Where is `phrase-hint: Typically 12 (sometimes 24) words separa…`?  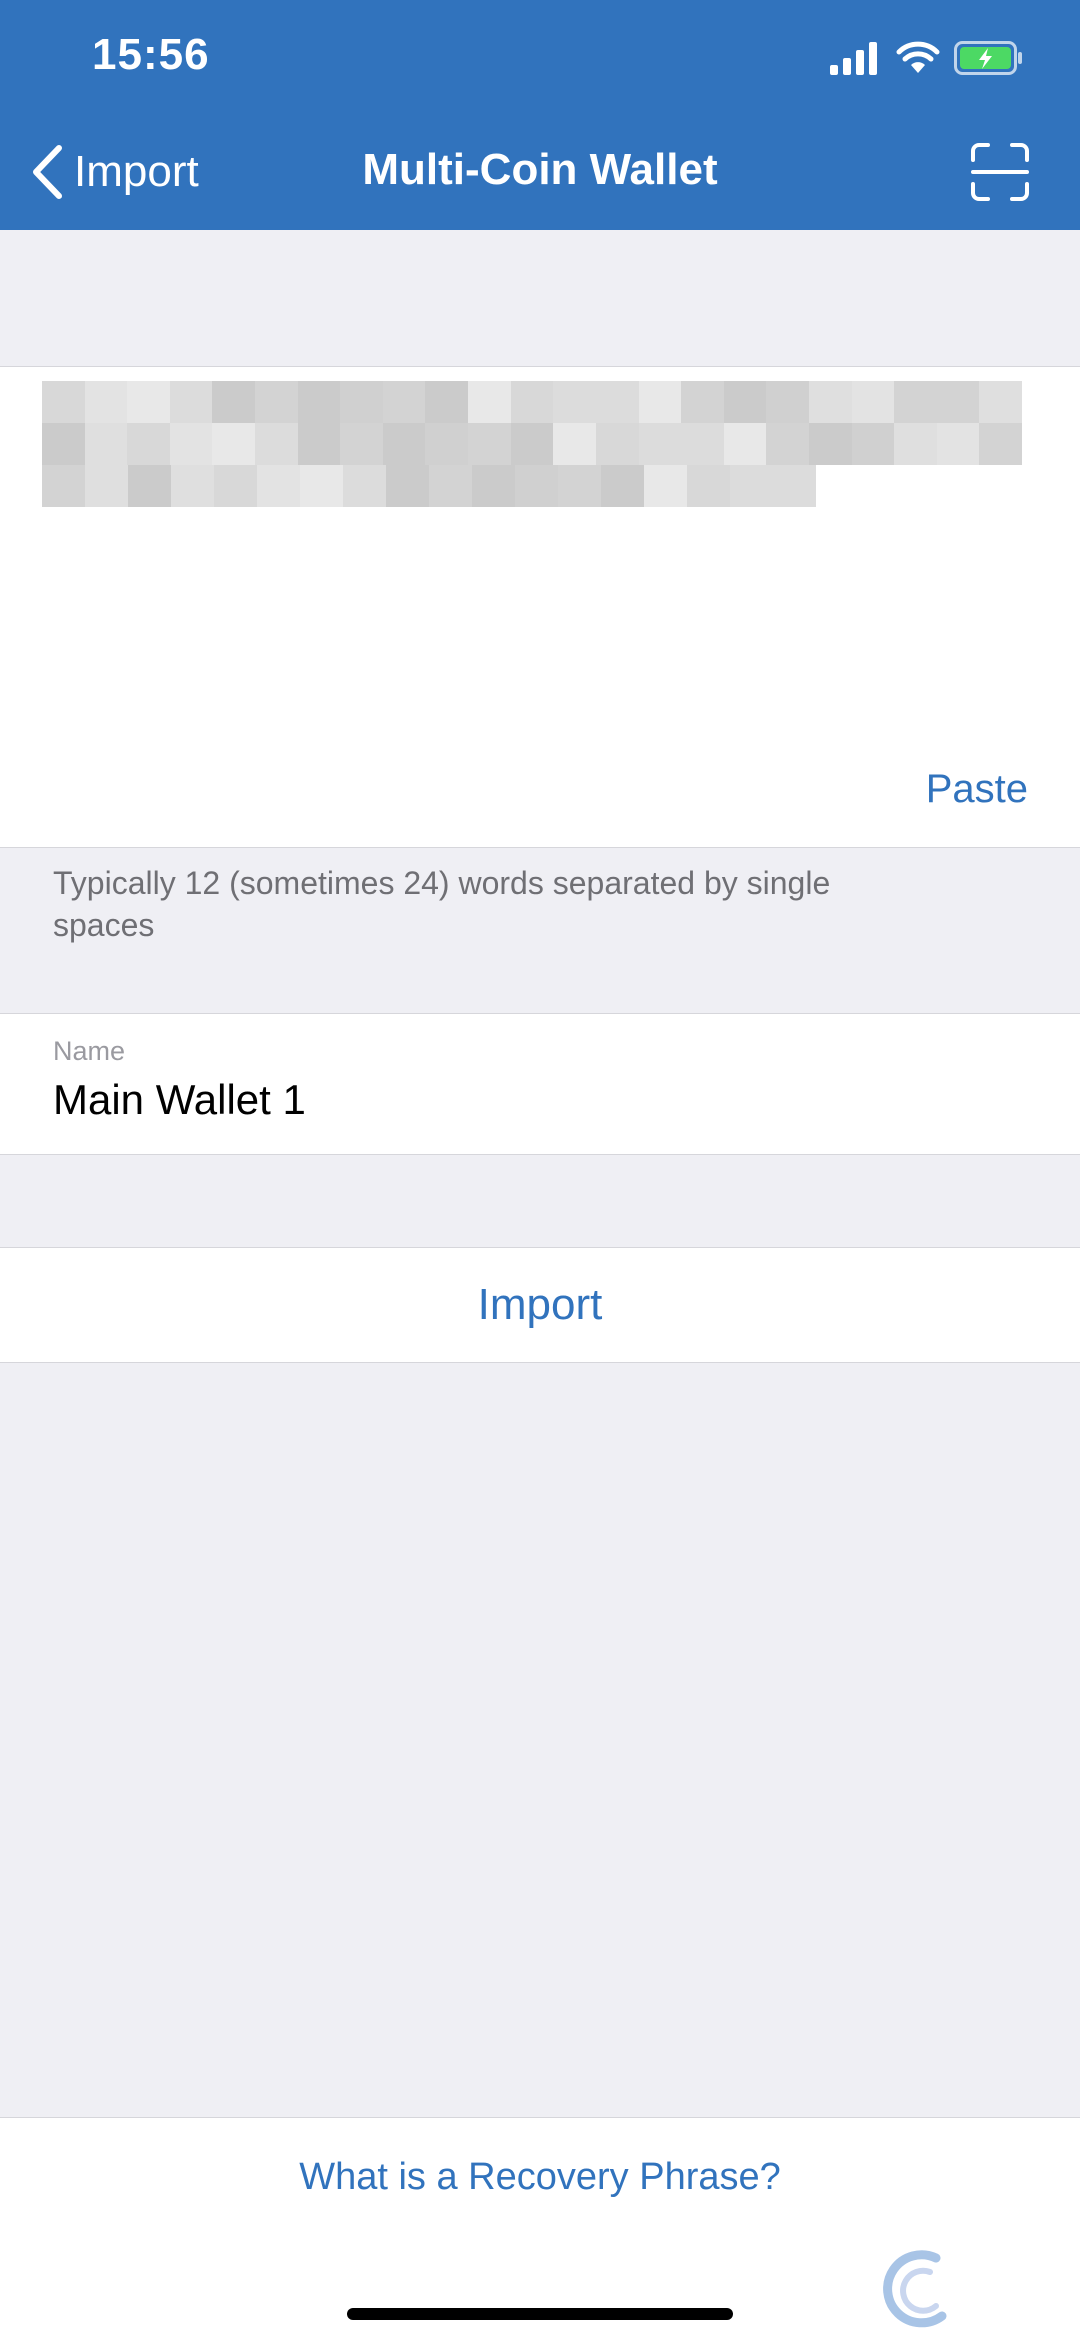
phrase-hint: Typically 12 (sometimes 24) words separa… is located at coordinates (442, 904).